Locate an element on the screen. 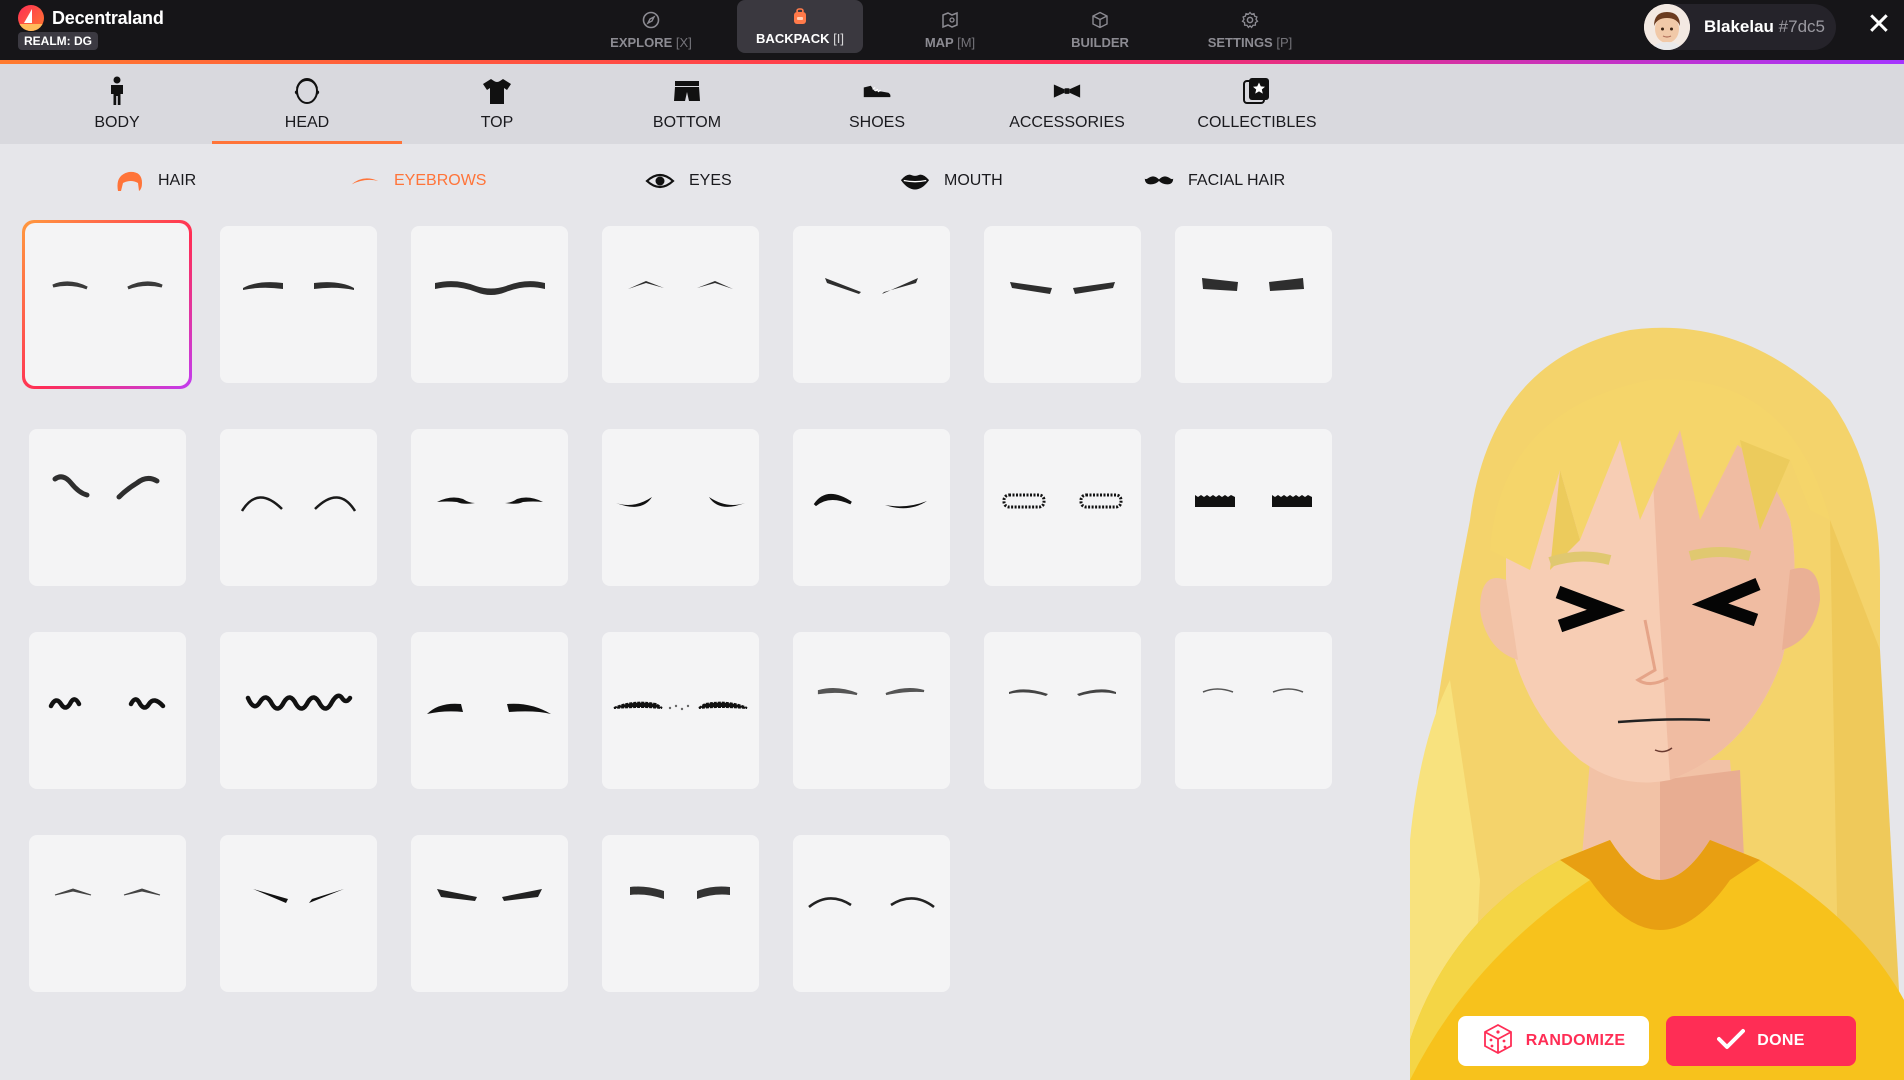 The image size is (1904, 1080). app-name: Decentraland is located at coordinates (108, 17).